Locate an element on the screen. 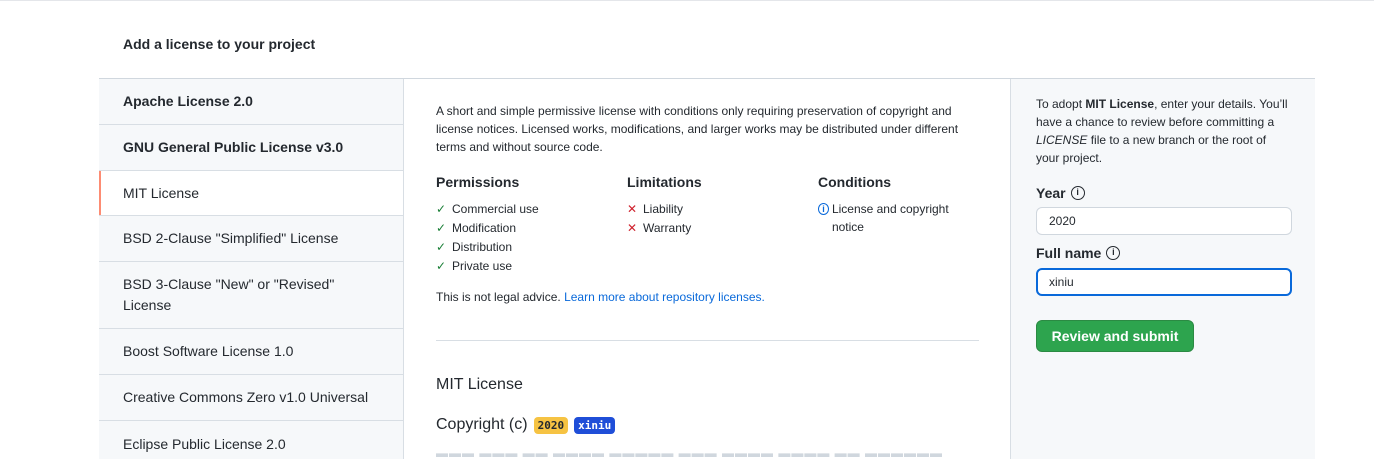 The width and height of the screenshot is (1374, 459). sidebar-item-boost: Boost Software License 1.0 is located at coordinates (251, 352).